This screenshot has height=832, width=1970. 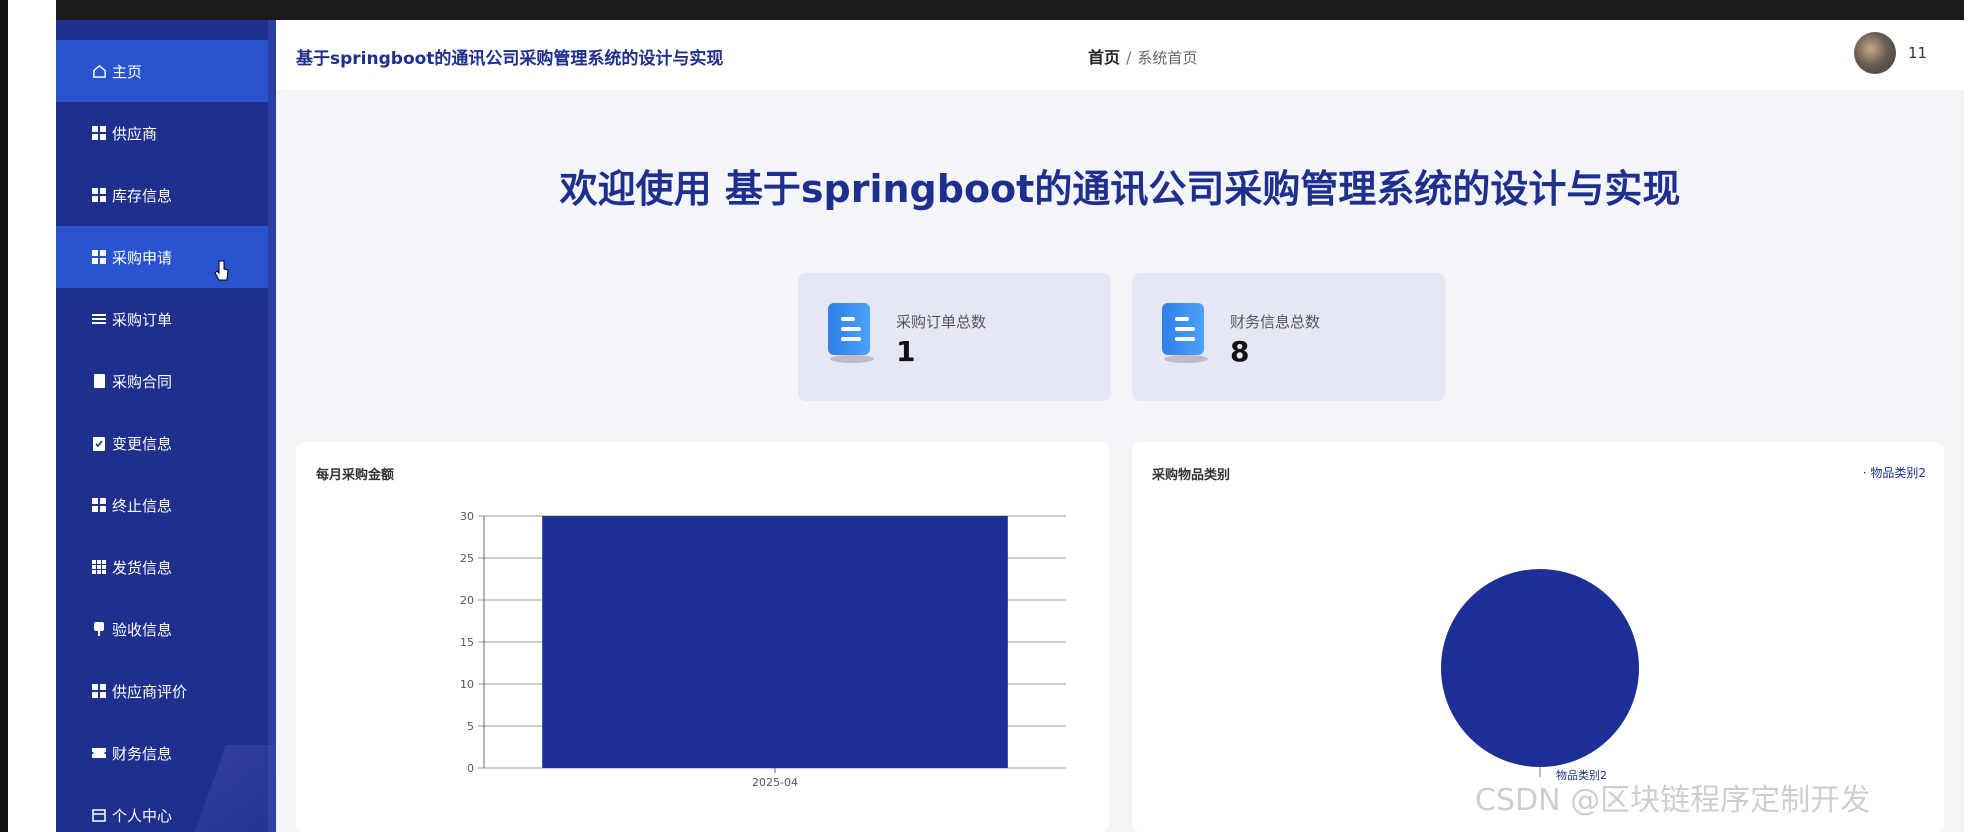 What do you see at coordinates (1967, 416) in the screenshot?
I see `right-window-edge` at bounding box center [1967, 416].